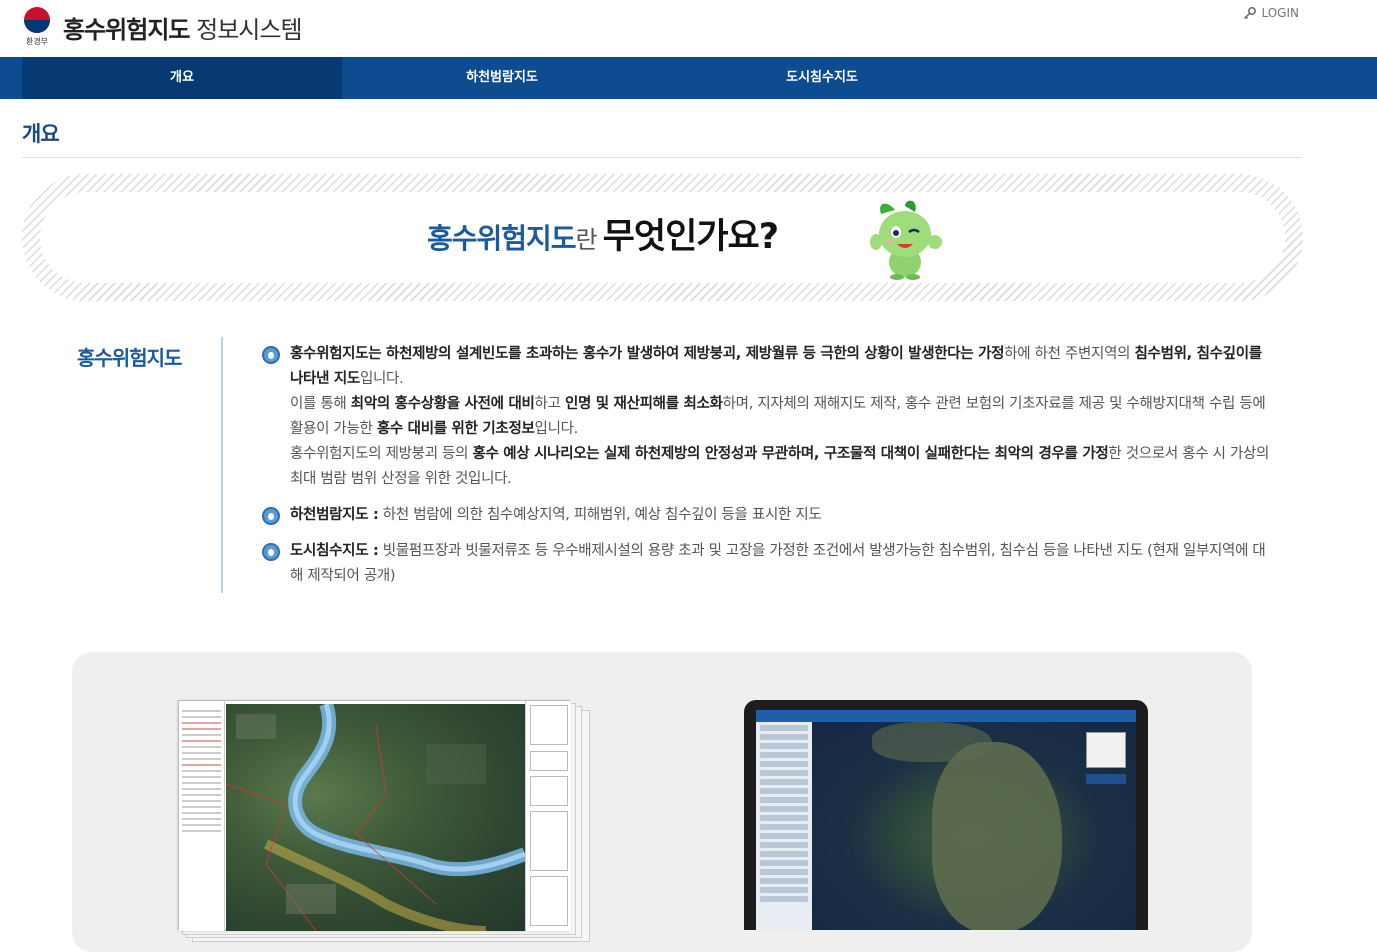 This screenshot has height=952, width=1377. I want to click on laptop-map-image, so click(946, 815).